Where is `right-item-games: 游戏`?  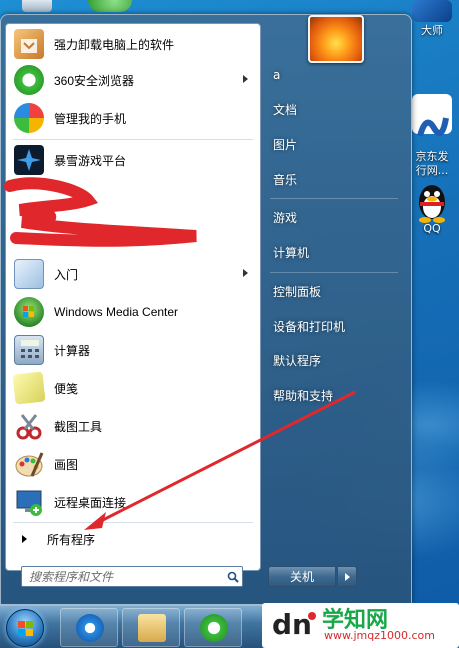
right-item-games: 游戏 is located at coordinates (334, 217).